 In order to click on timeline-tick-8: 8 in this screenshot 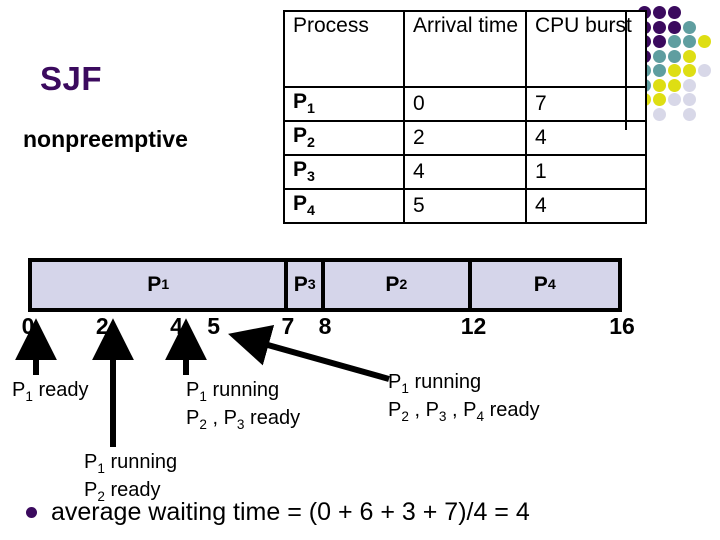, I will do `click(325, 326)`.